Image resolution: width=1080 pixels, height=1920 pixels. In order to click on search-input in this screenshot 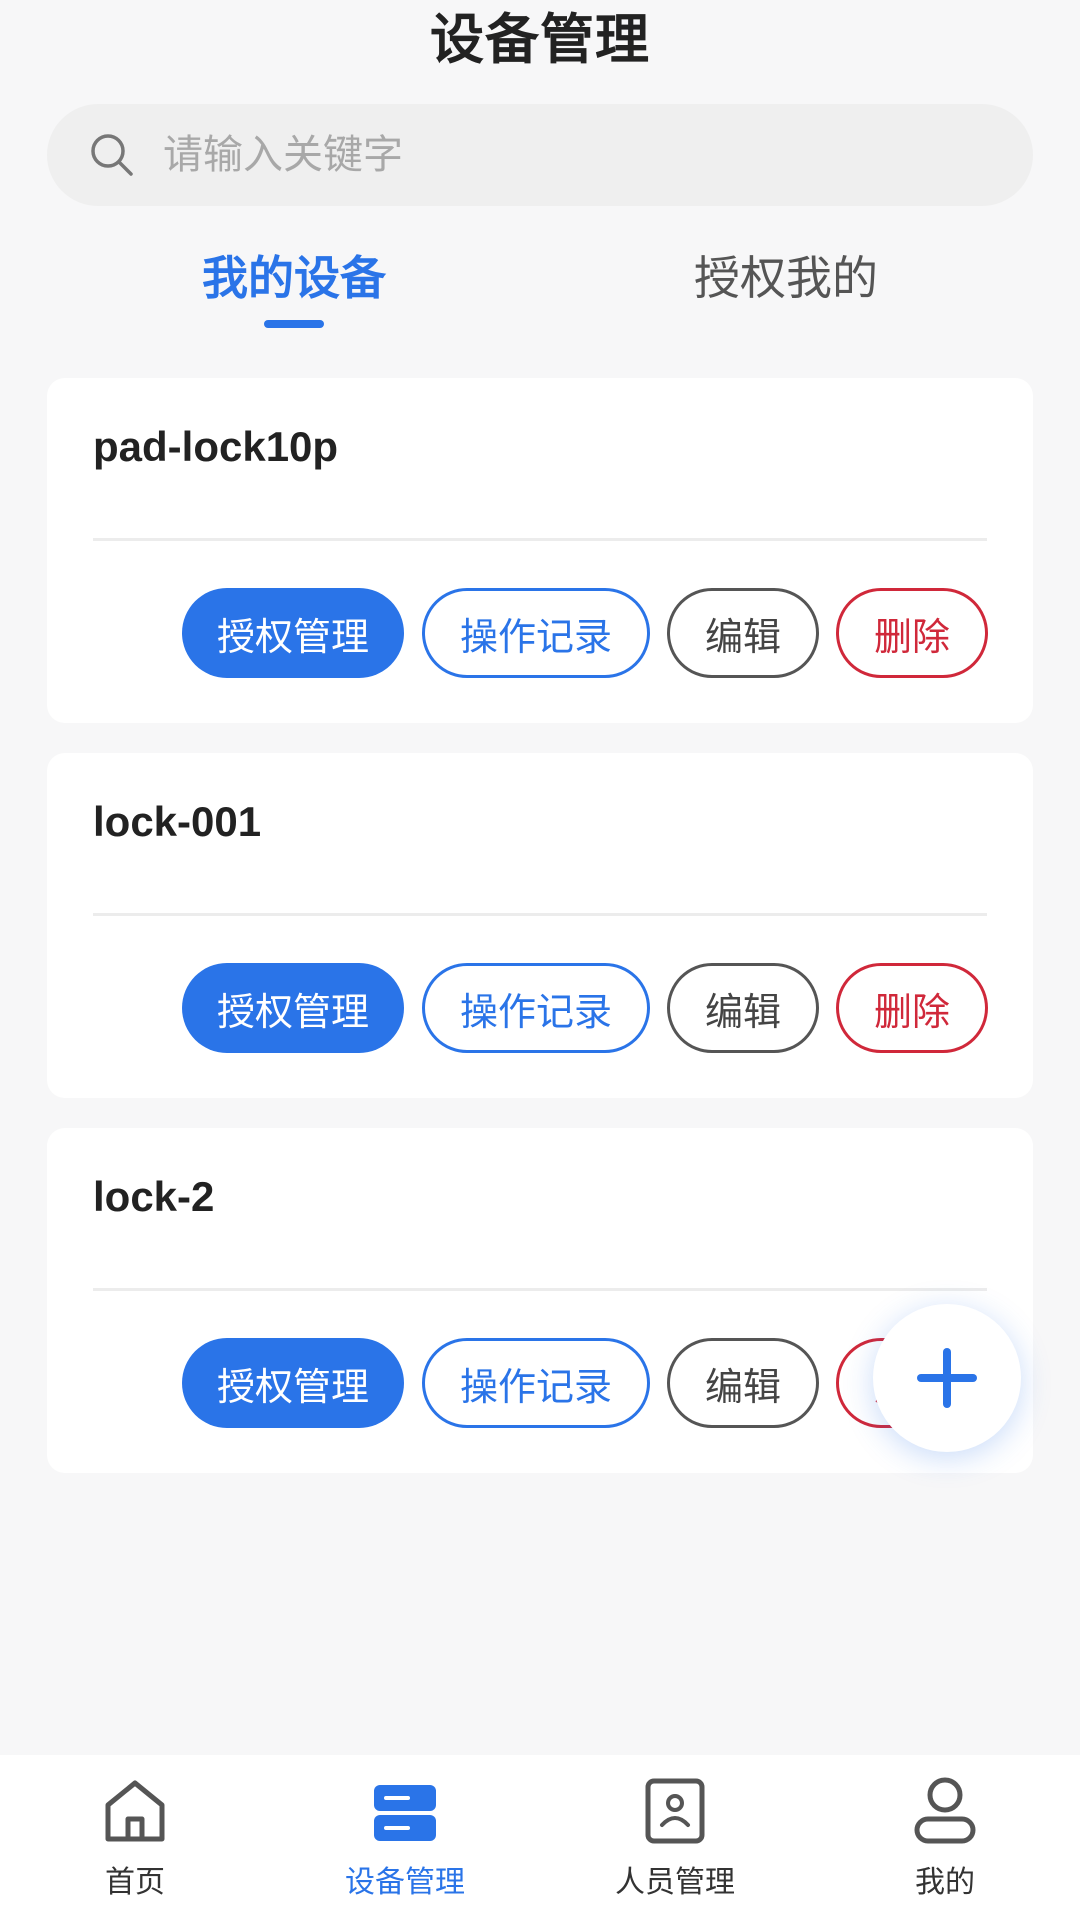, I will do `click(597, 155)`.